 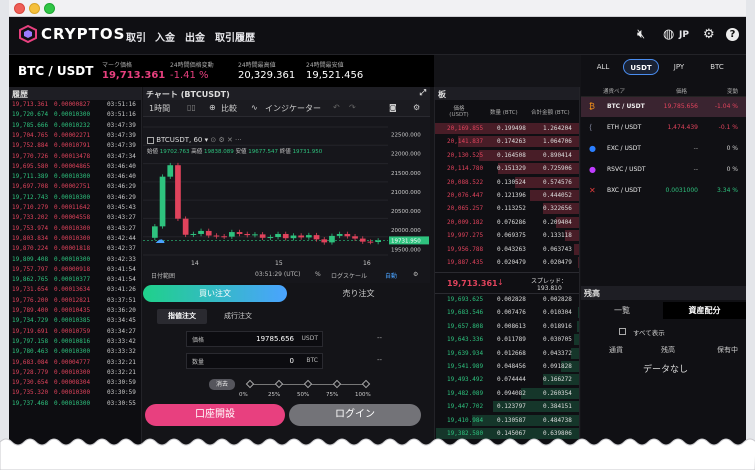 I want to click on candle-type-icon: ▯▯, so click(x=191, y=107).